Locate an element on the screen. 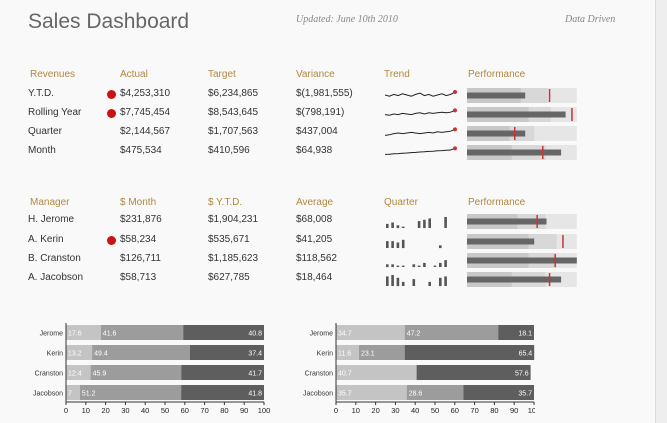  x-tick-label: 100 is located at coordinates (531, 410).